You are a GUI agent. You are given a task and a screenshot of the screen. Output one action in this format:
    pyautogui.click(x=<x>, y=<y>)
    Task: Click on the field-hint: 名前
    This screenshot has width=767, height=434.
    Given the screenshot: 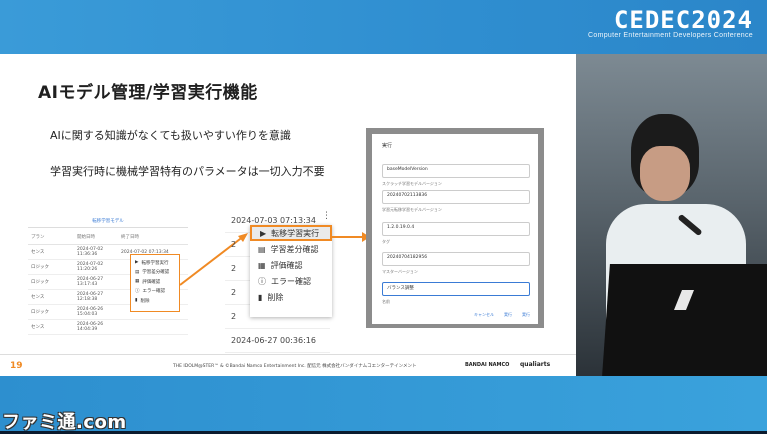 What is the action you would take?
    pyautogui.click(x=386, y=301)
    